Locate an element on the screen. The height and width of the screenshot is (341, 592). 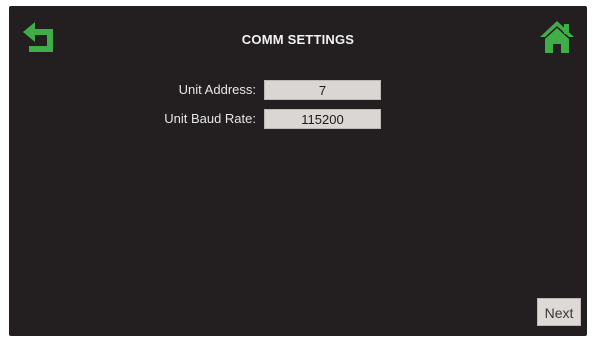
next-button: Next is located at coordinates (559, 312).